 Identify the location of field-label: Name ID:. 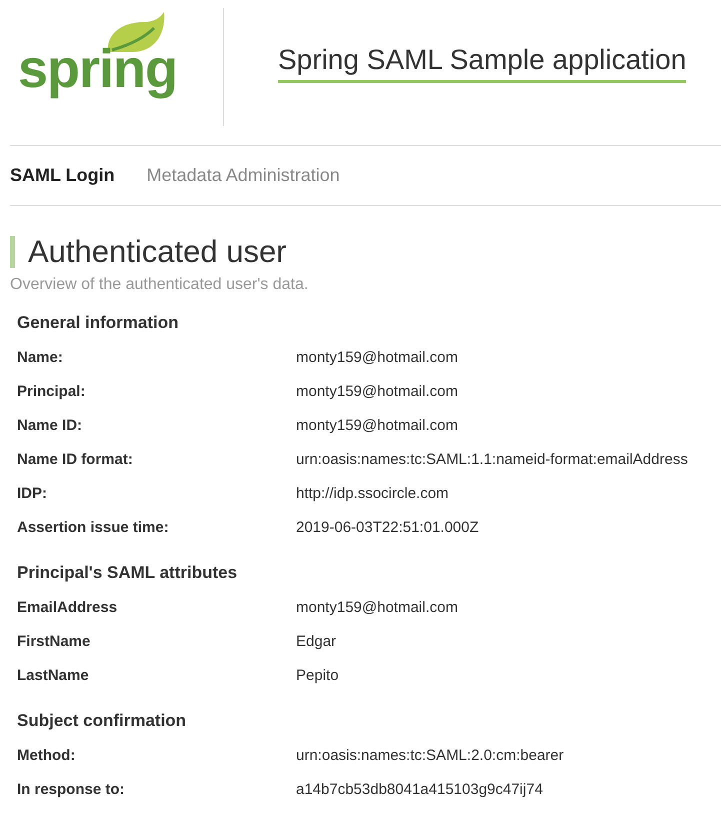
(50, 425).